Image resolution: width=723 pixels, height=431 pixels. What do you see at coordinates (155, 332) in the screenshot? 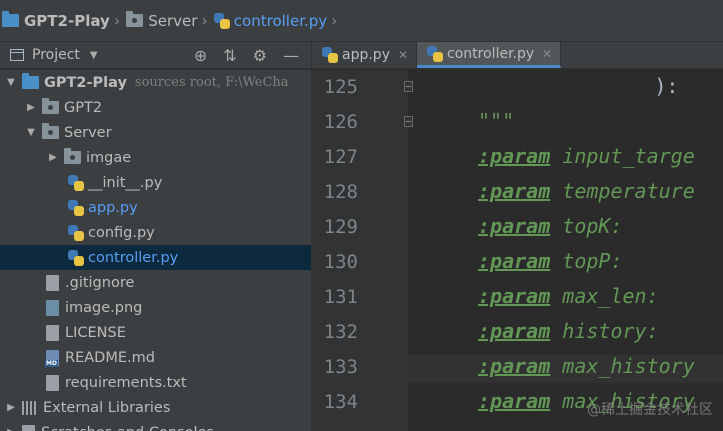
I see `tree-item: LICENSE` at bounding box center [155, 332].